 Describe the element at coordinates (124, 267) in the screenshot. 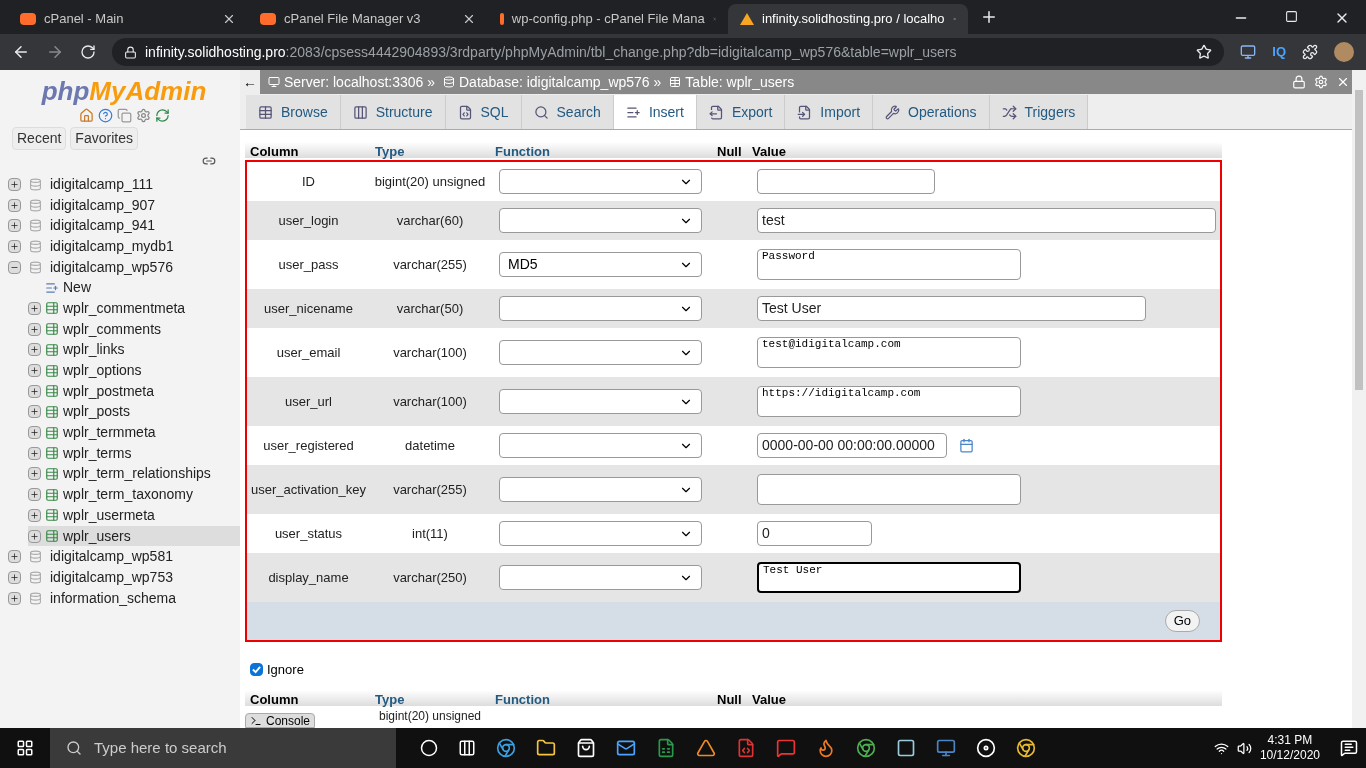

I see `database-item: idigitalcamp_wp576` at that location.